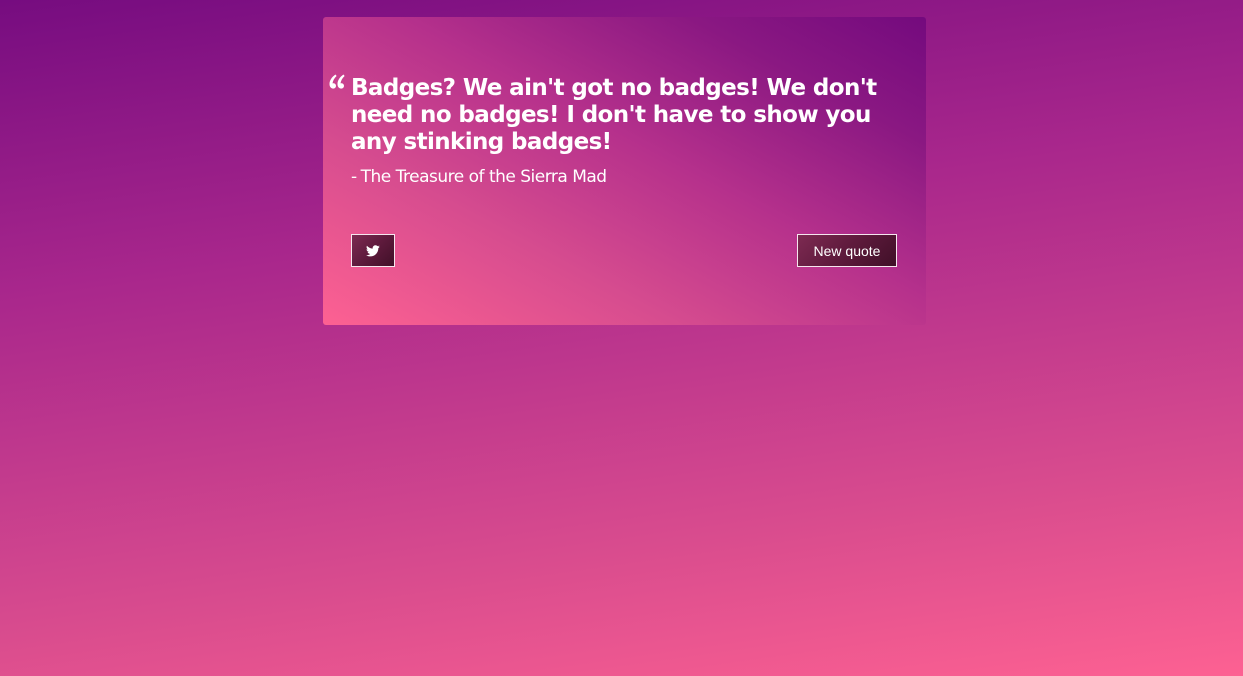  What do you see at coordinates (623, 177) in the screenshot?
I see `quote-author: - The Treasure of the Sierra Mad` at bounding box center [623, 177].